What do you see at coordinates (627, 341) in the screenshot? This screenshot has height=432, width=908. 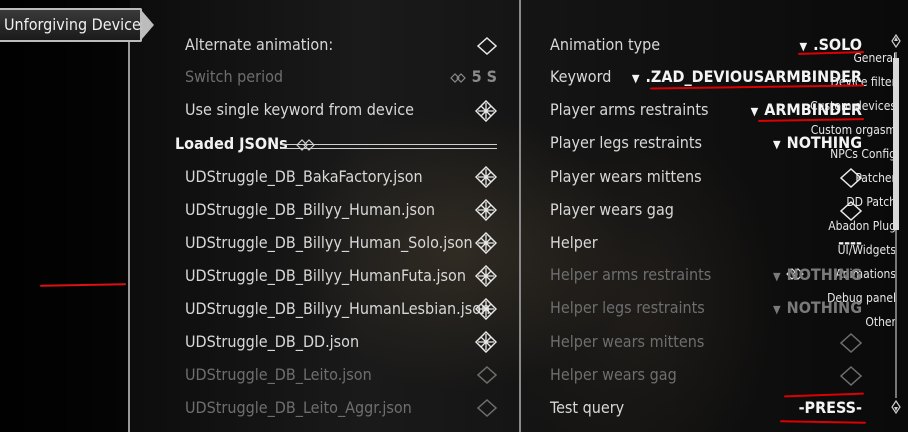 I see `option-label: Helper wears mittens` at bounding box center [627, 341].